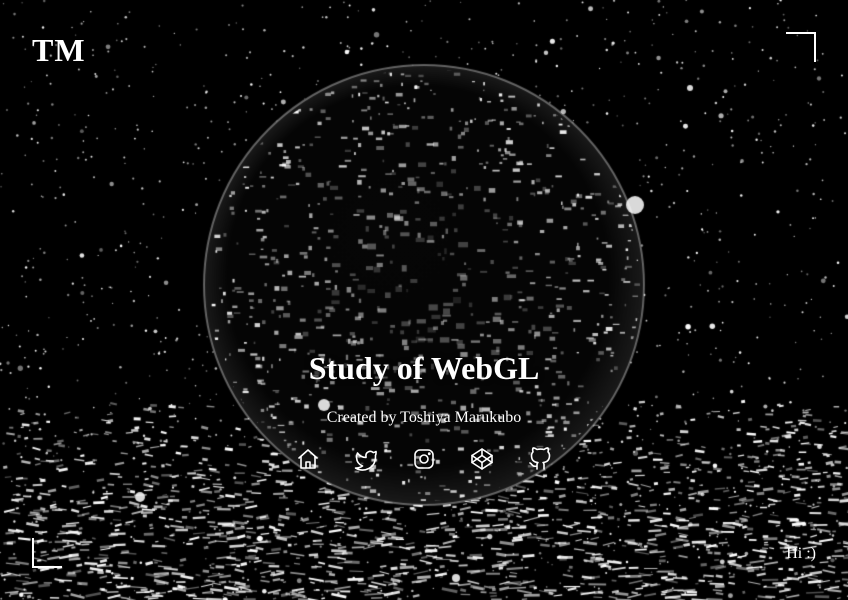  I want to click on codepen-icon, so click(482, 459).